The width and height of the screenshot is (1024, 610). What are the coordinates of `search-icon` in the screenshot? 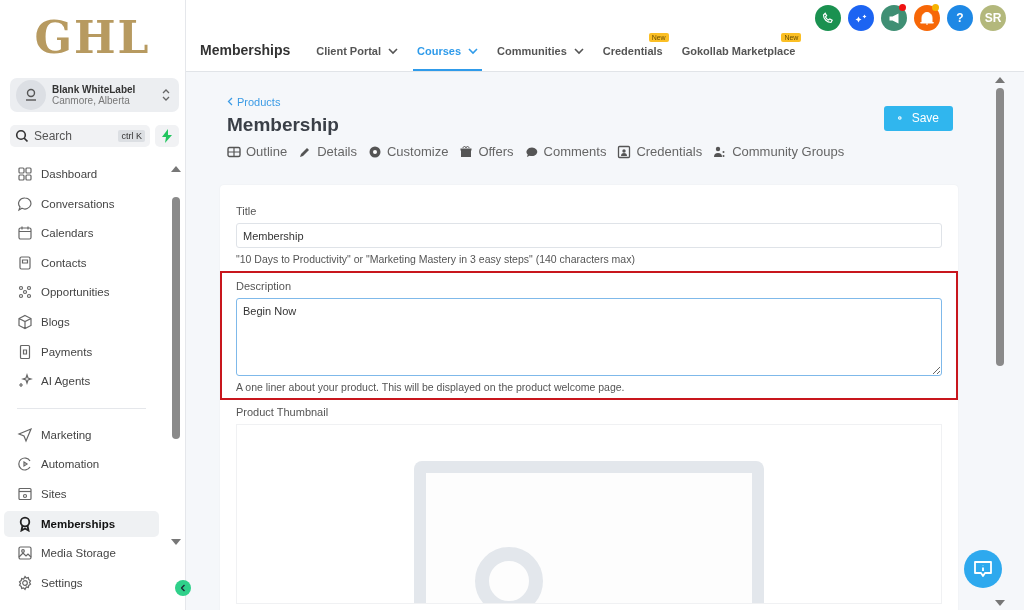 It's located at (22, 136).